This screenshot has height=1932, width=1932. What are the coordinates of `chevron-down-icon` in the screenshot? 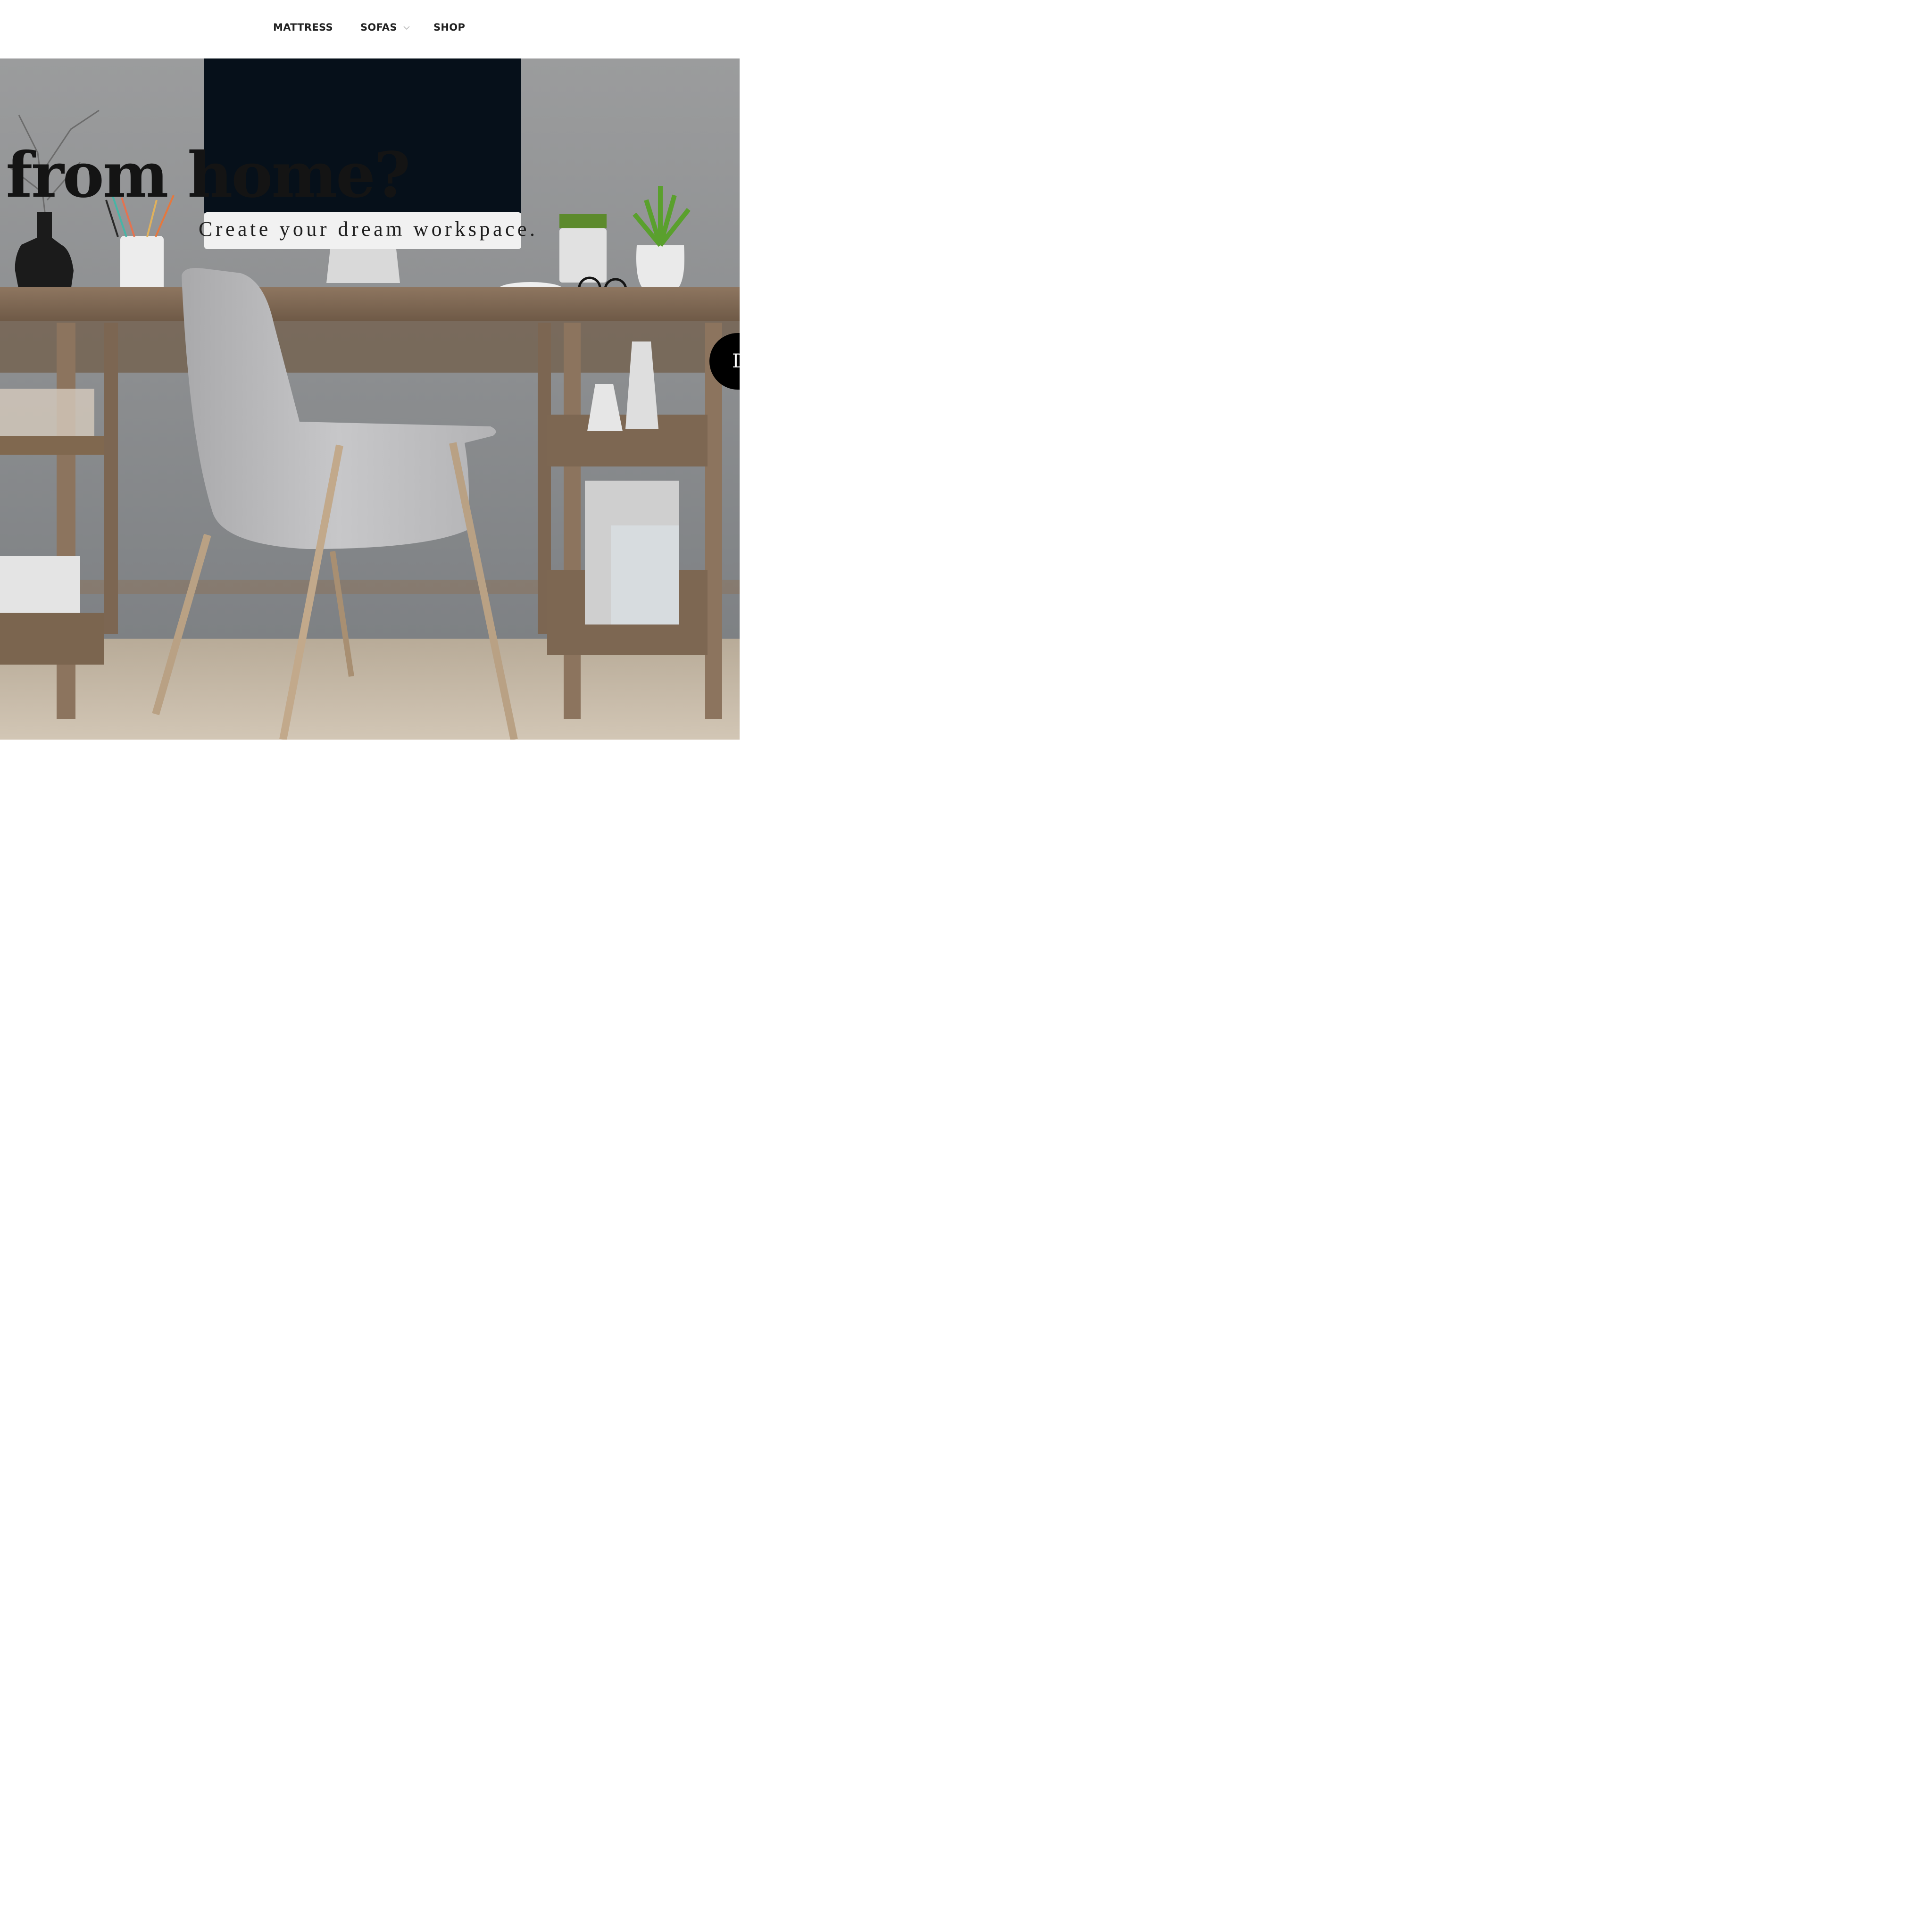 It's located at (407, 28).